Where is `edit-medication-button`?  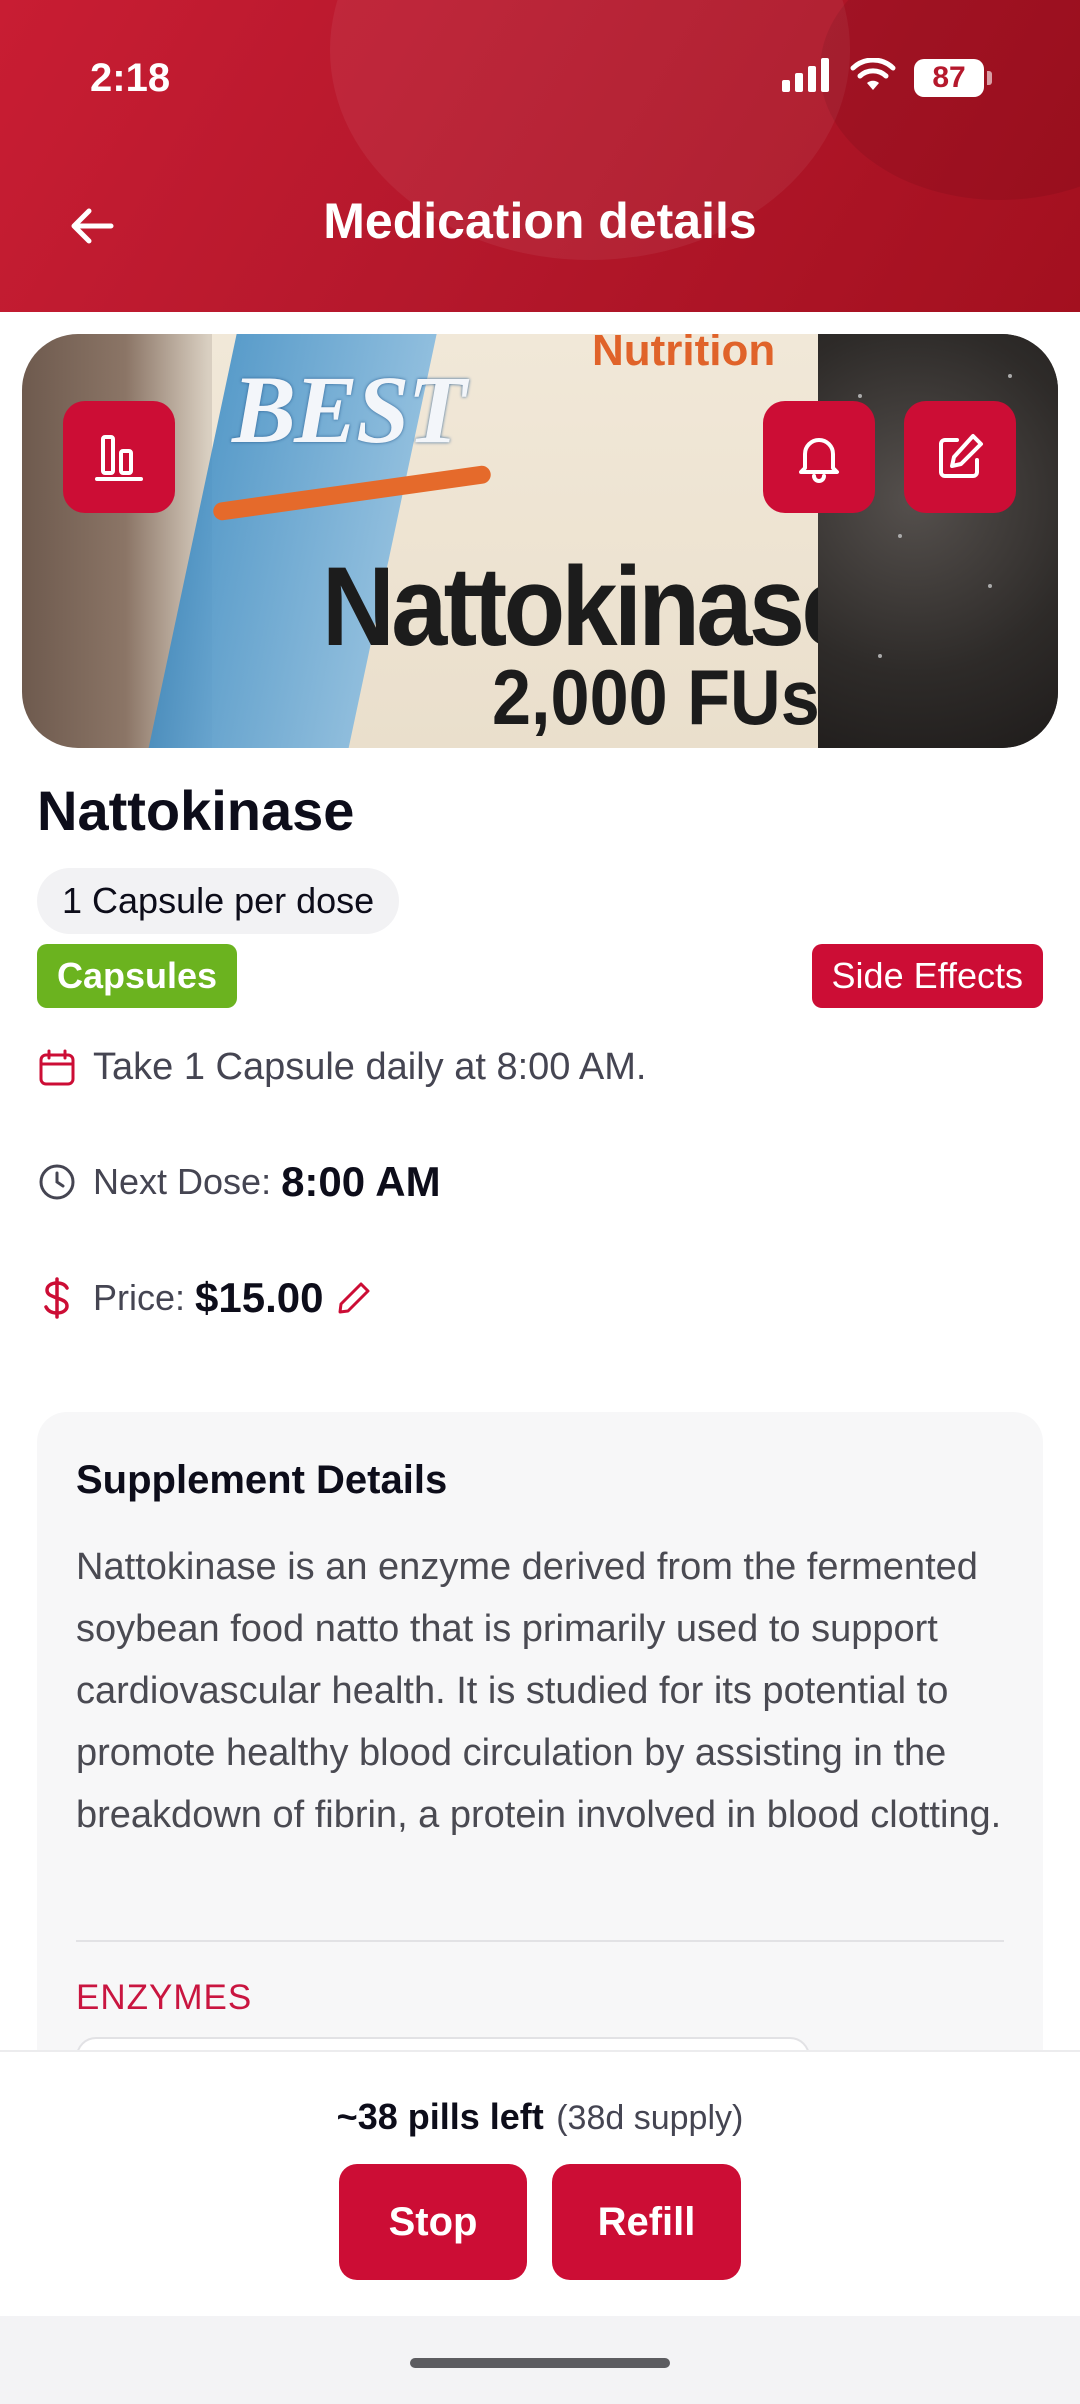
edit-medication-button is located at coordinates (960, 457).